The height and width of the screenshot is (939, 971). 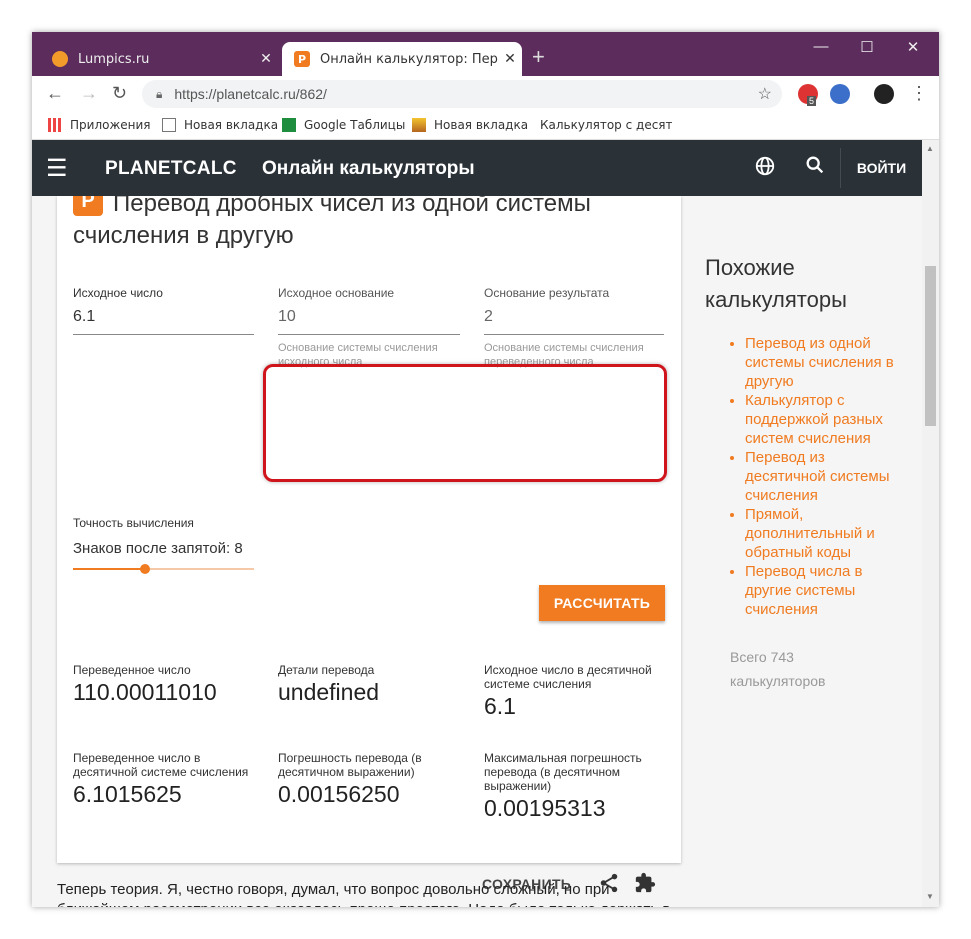 I want to click on apps-grid-icon, so click(x=55, y=125).